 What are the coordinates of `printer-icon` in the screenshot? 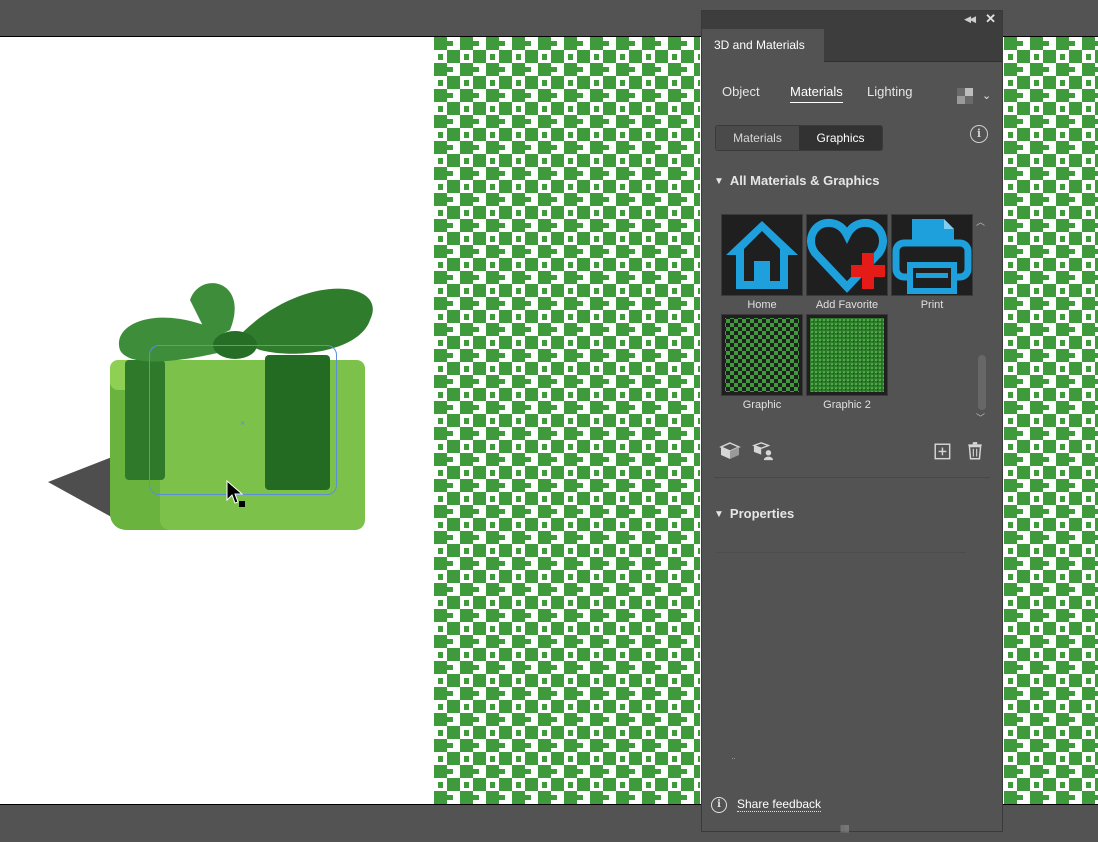 It's located at (932, 256).